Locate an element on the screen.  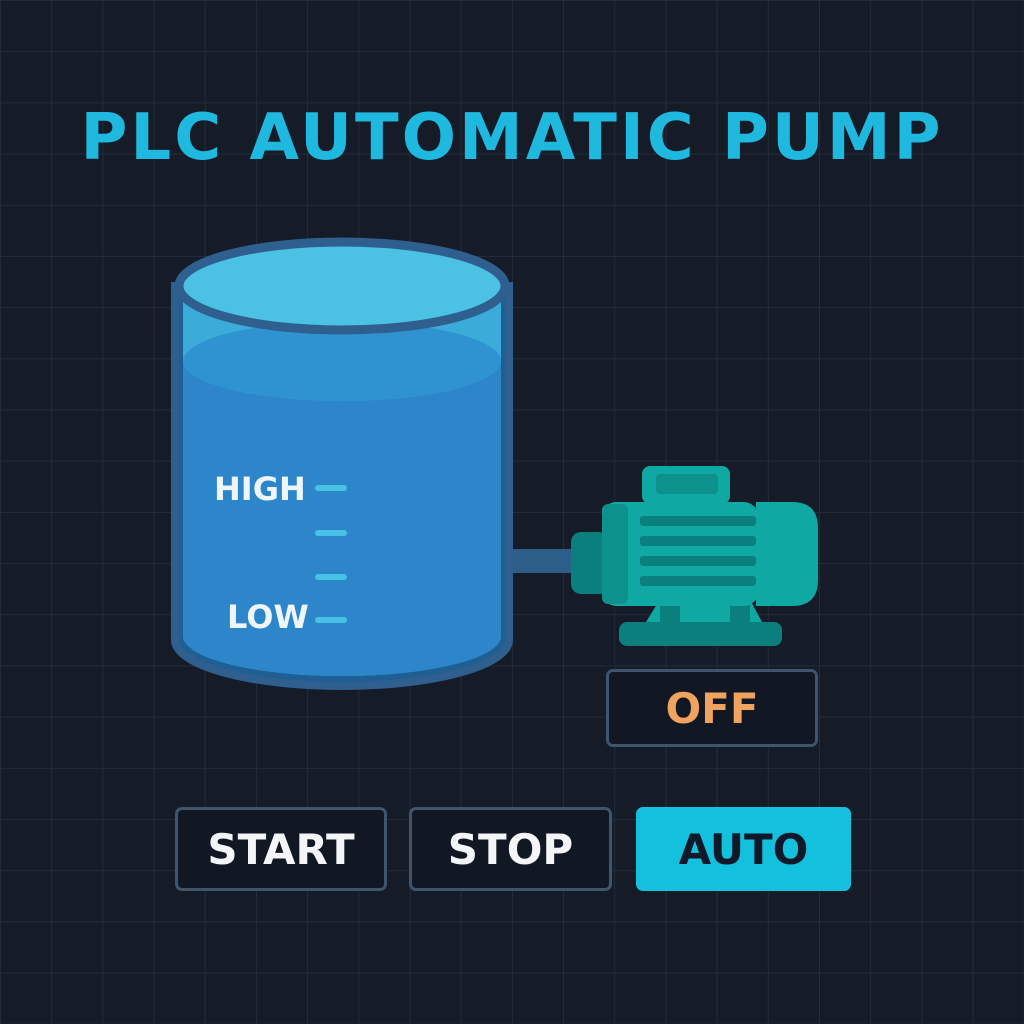
tank-top is located at coordinates (342, 286).